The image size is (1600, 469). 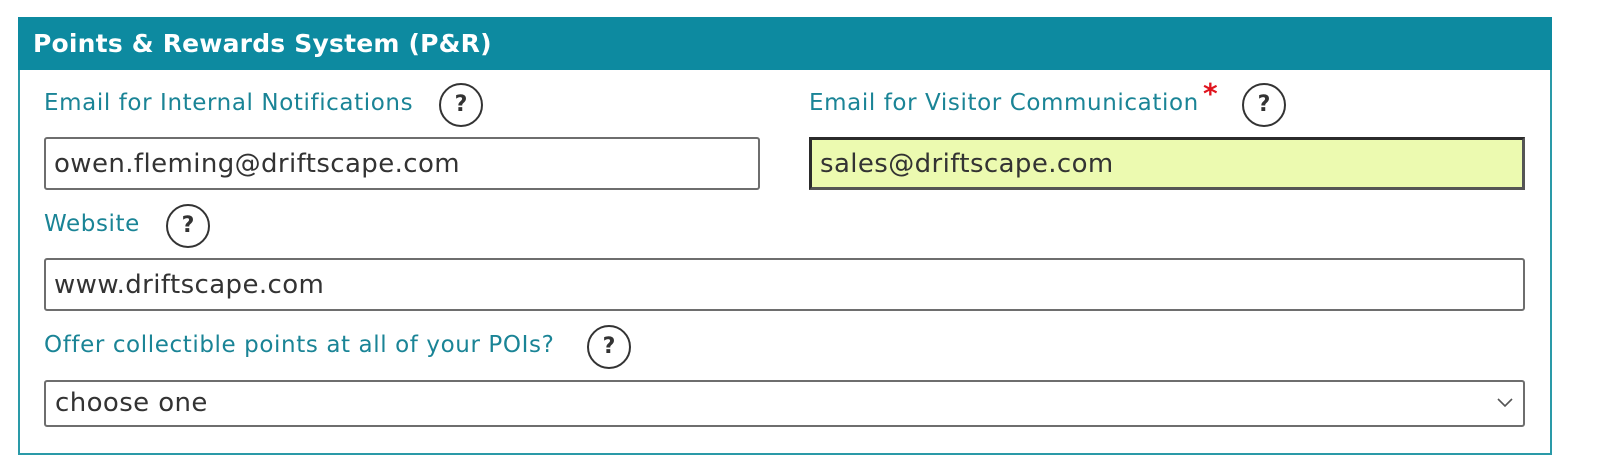 What do you see at coordinates (1210, 93) in the screenshot?
I see `required-asterisk: *` at bounding box center [1210, 93].